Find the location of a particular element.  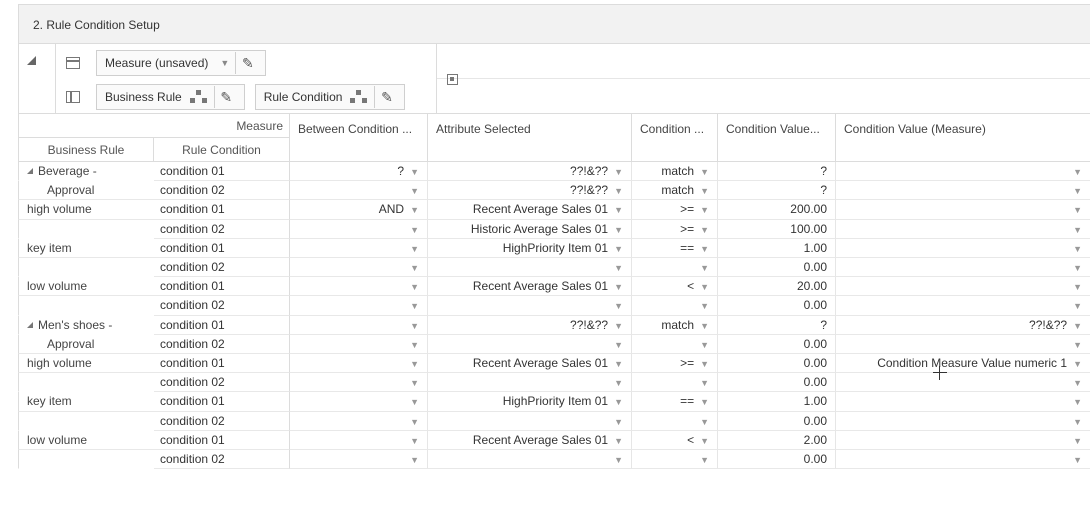

filter-icon is located at coordinates (452, 79).